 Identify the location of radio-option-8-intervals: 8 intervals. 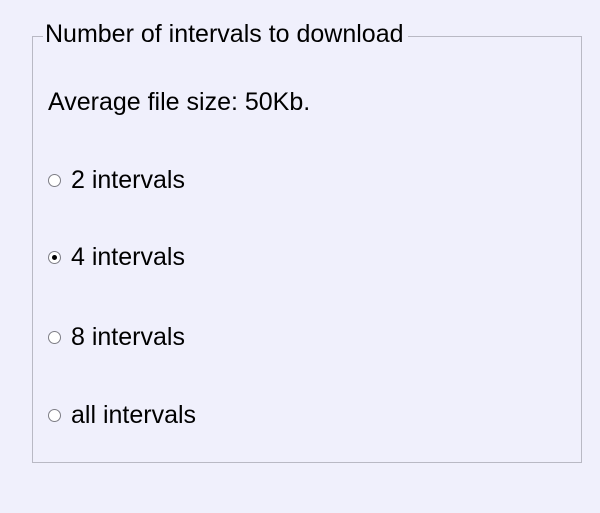
(116, 337).